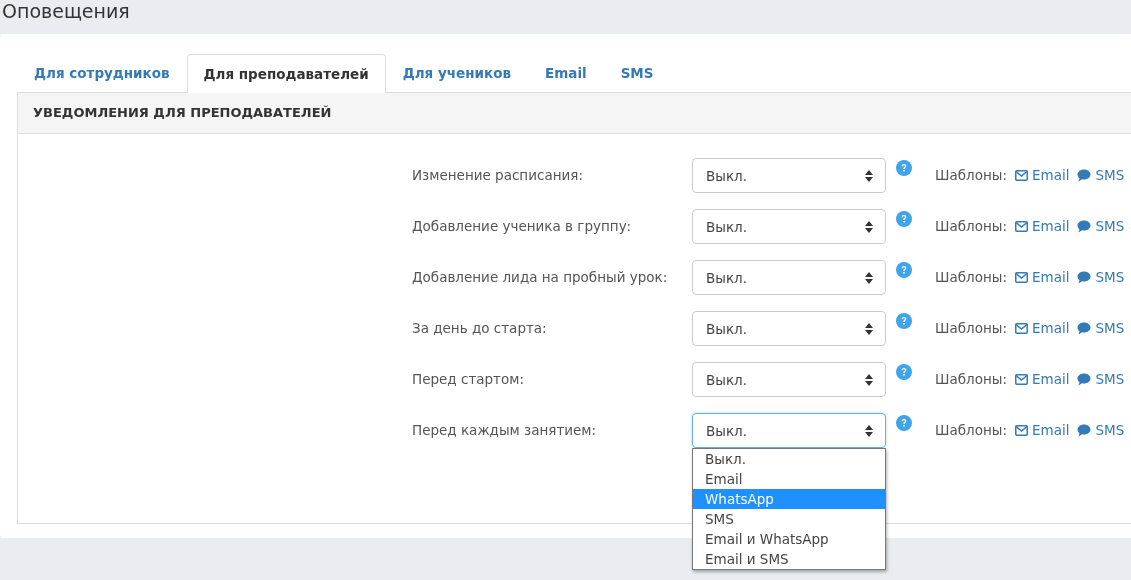 Image resolution: width=1131 pixels, height=580 pixels. I want to click on dropdown-option: Email и SMS, so click(789, 559).